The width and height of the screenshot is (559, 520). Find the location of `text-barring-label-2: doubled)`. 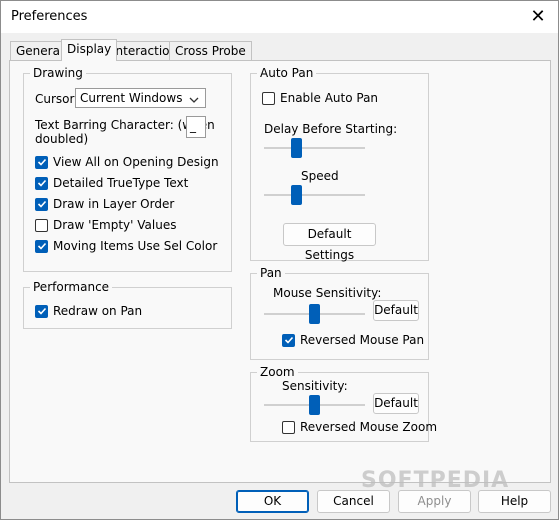

text-barring-label-2: doubled) is located at coordinates (62, 139).